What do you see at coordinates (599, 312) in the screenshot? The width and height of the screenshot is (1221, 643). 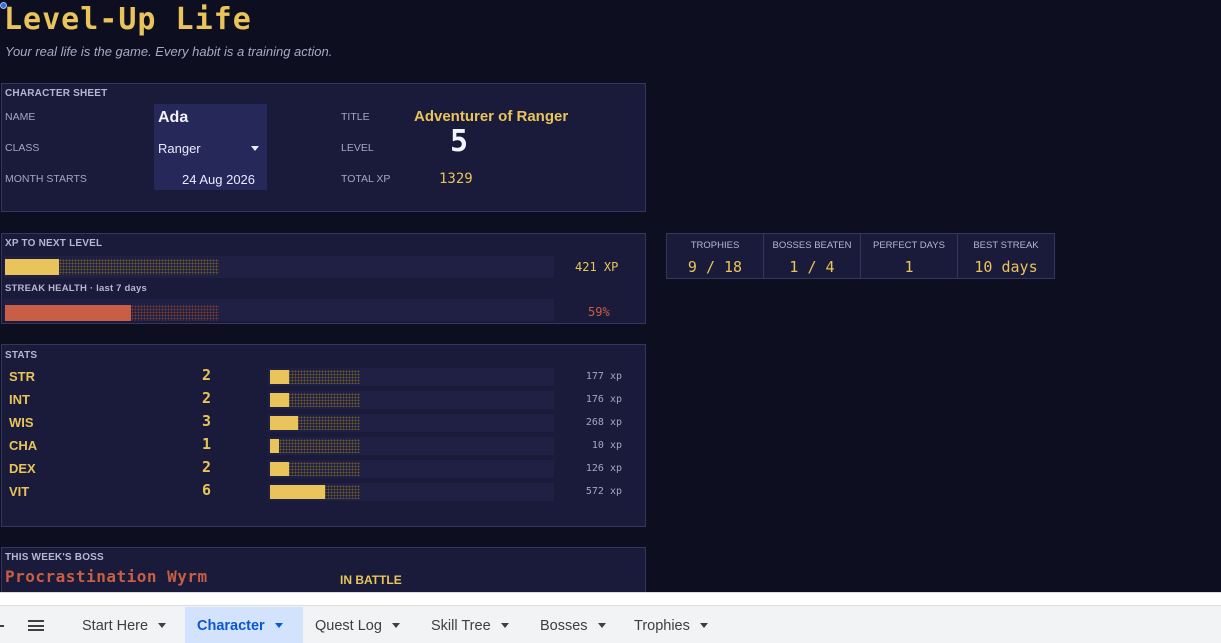 I see `streak-health-value: 59%` at bounding box center [599, 312].